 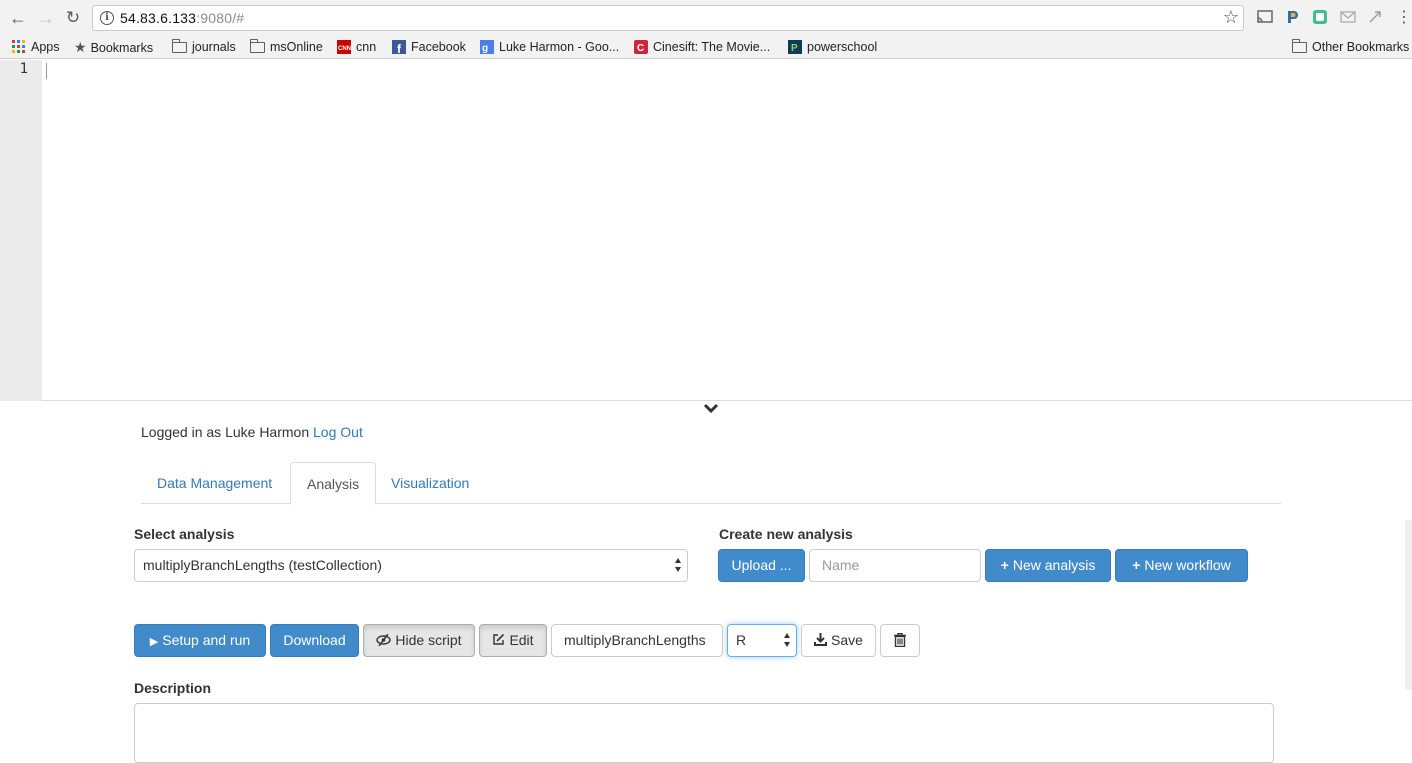 I want to click on new-analysis-button: + New analysis, so click(x=1048, y=565).